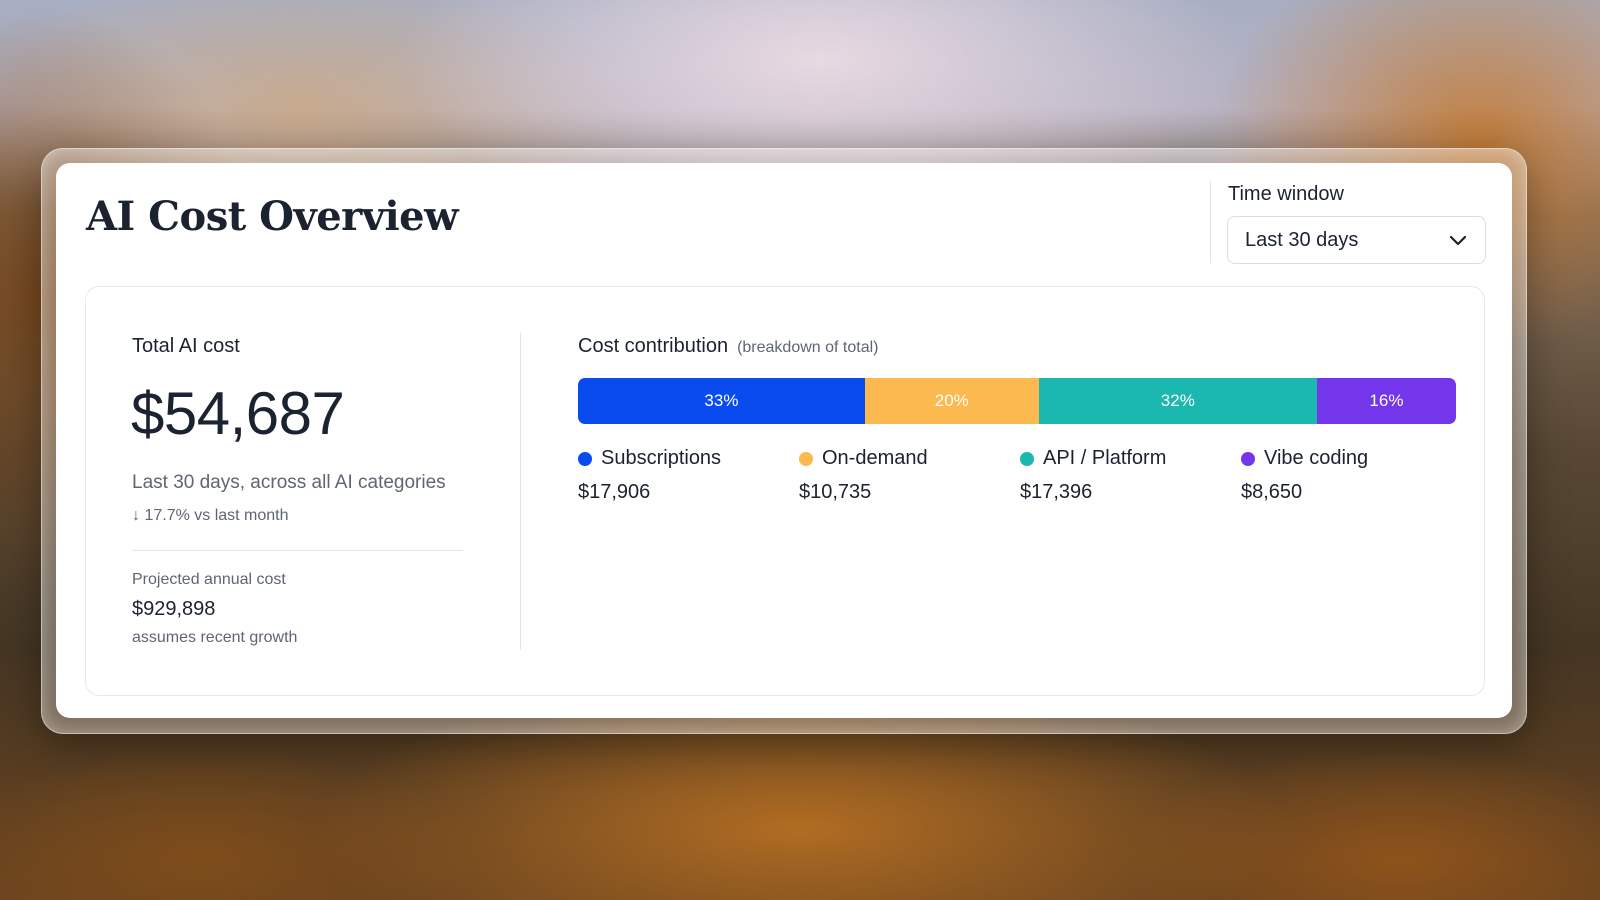 This screenshot has width=1600, height=900. Describe the element at coordinates (1056, 492) in the screenshot. I see `legend-amount: $17,396` at that location.